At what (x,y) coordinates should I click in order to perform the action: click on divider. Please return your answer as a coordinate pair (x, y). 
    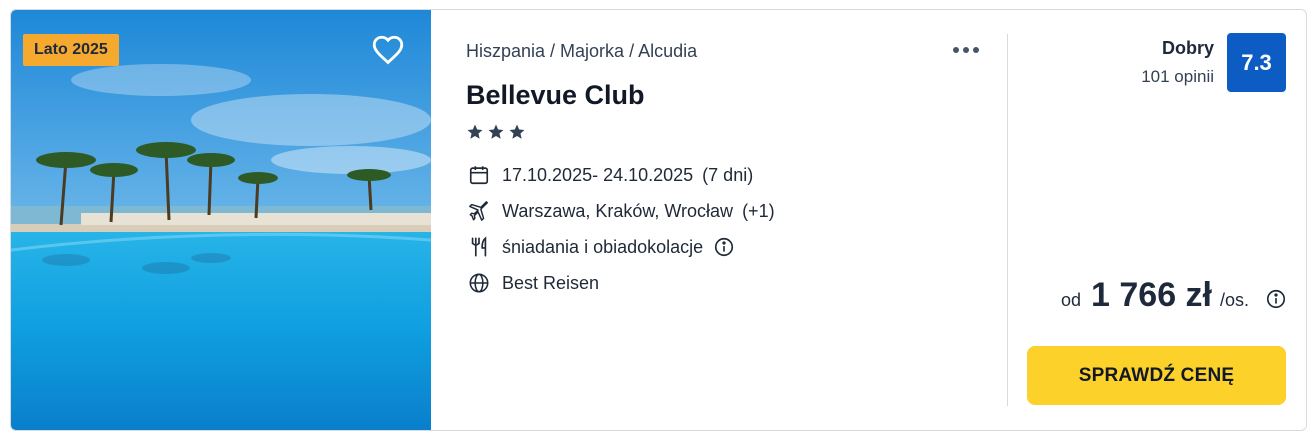
    Looking at the image, I should click on (1007, 220).